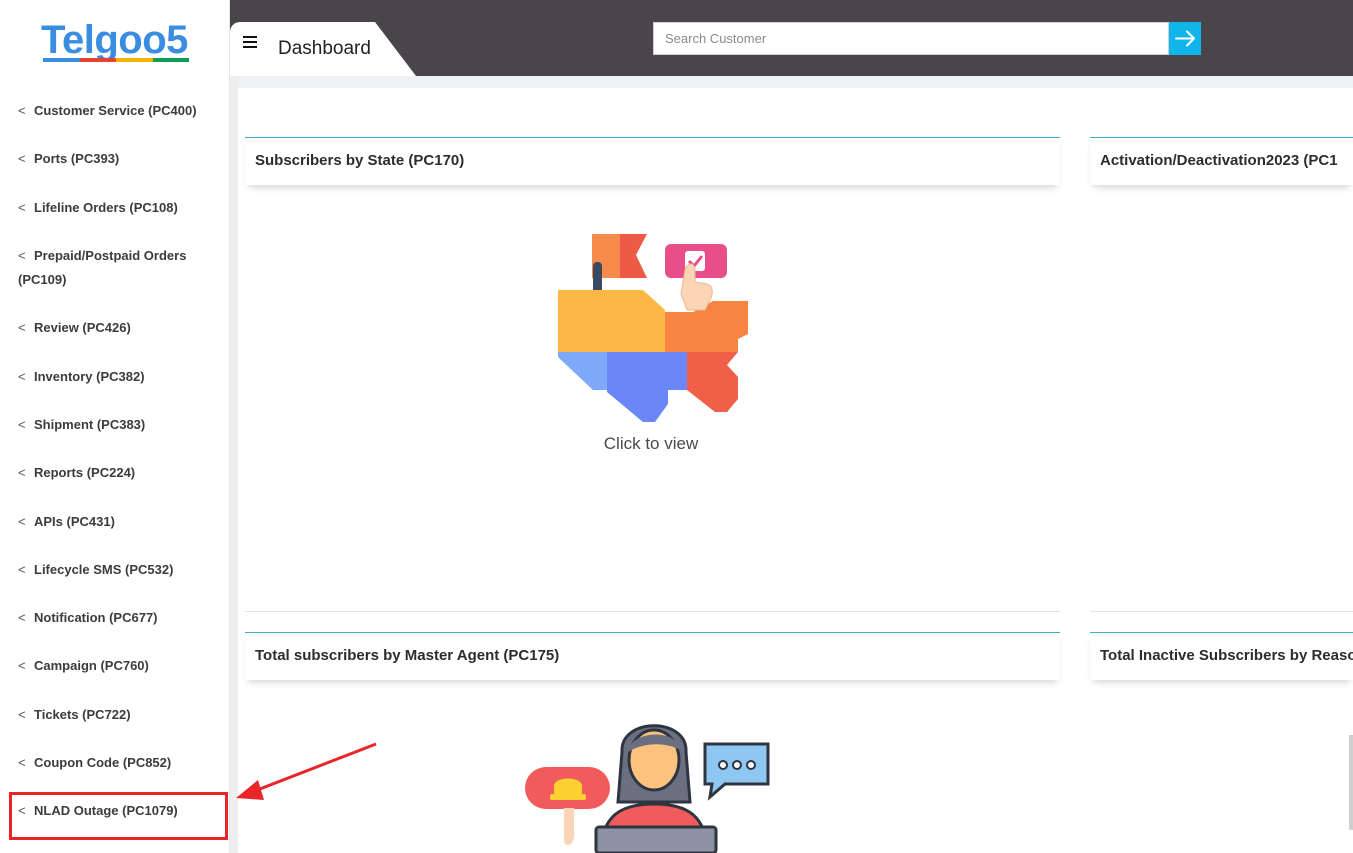 The width and height of the screenshot is (1353, 853). What do you see at coordinates (611, 321) in the screenshot?
I see `map-yellow` at bounding box center [611, 321].